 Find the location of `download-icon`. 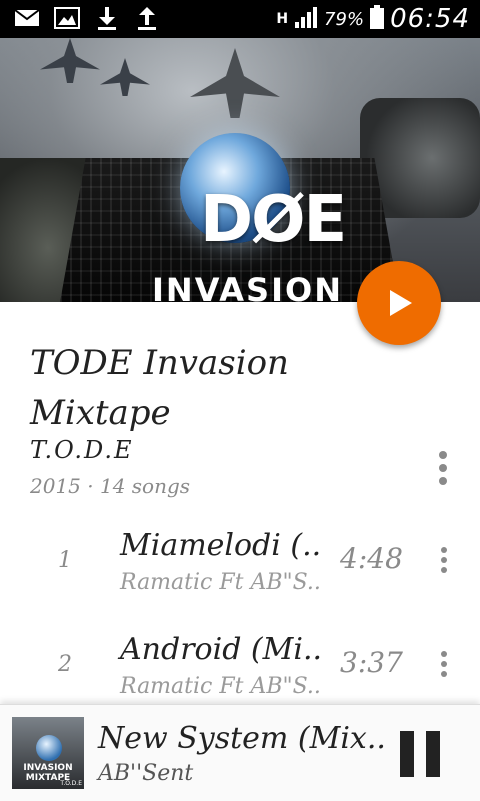

download-icon is located at coordinates (107, 18).